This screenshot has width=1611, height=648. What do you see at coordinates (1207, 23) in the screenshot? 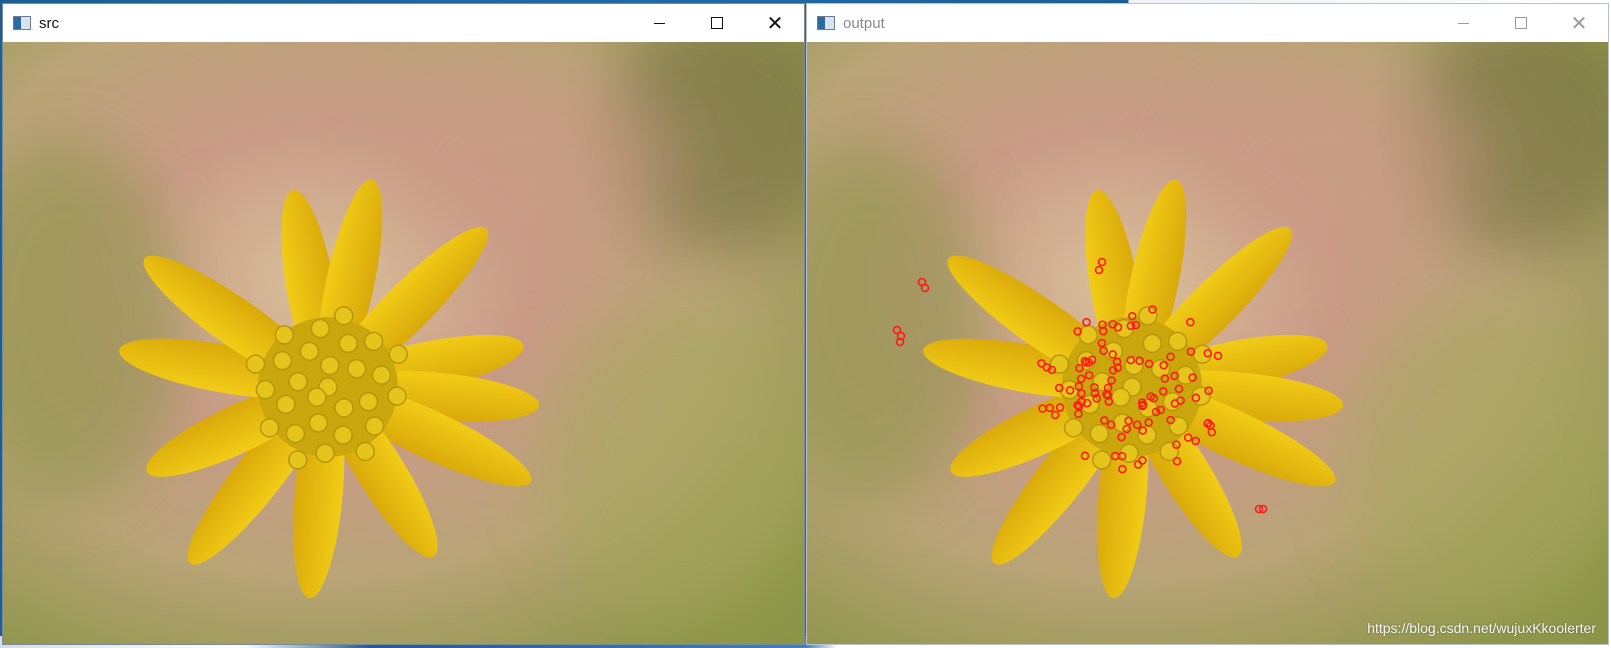
I see `output-titlebar: output ✕` at bounding box center [1207, 23].